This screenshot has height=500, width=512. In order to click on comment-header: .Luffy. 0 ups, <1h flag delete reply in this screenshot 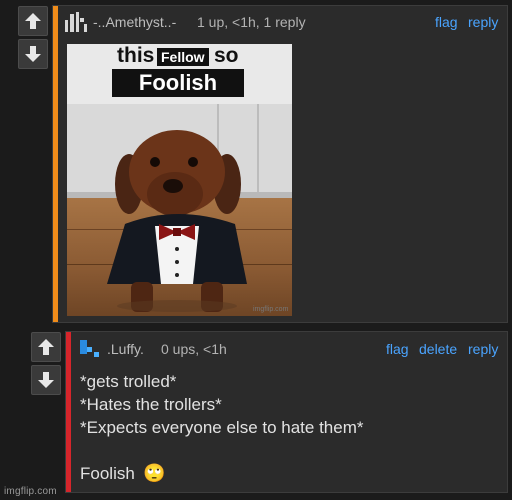, I will do `click(286, 347)`.